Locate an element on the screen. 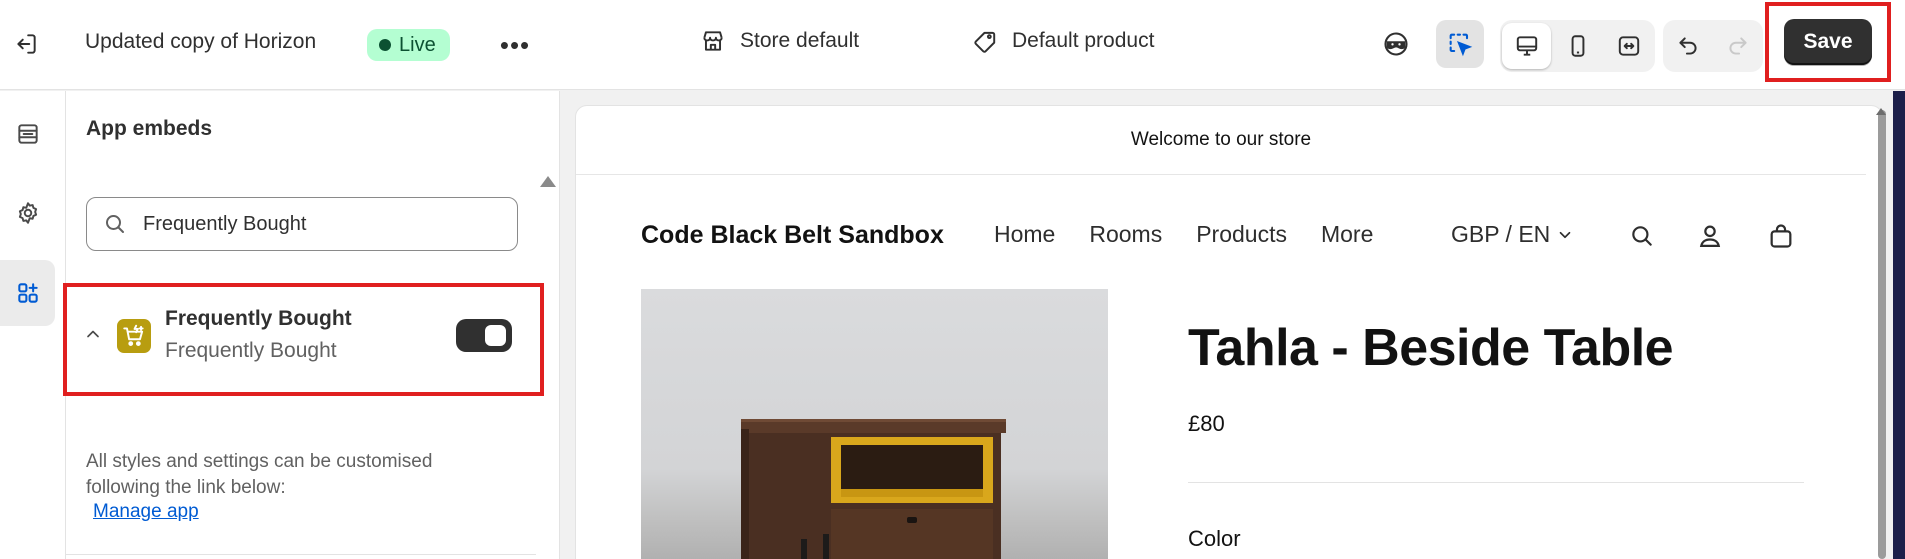 The height and width of the screenshot is (559, 1905). more-actions-button: ••• is located at coordinates (515, 45).